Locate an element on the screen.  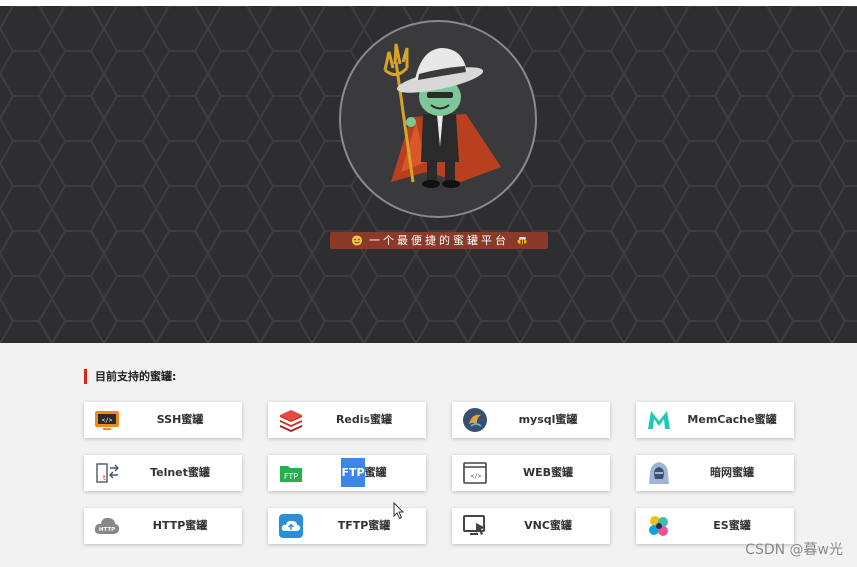
card-vnc: VNC蜜罐 is located at coordinates (531, 526).